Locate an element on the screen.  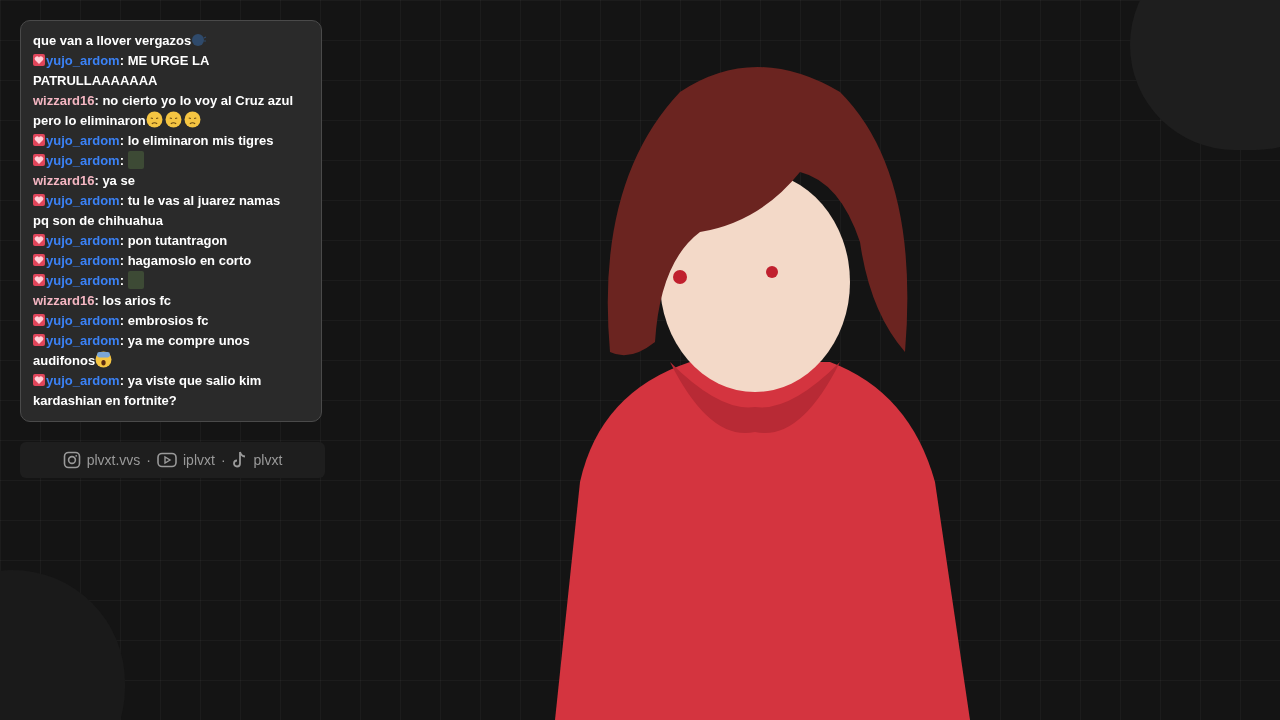
chat-message: yujo_ardom: ya viste que salio kim kardashian en fortnite? is located at coordinates (148, 391).